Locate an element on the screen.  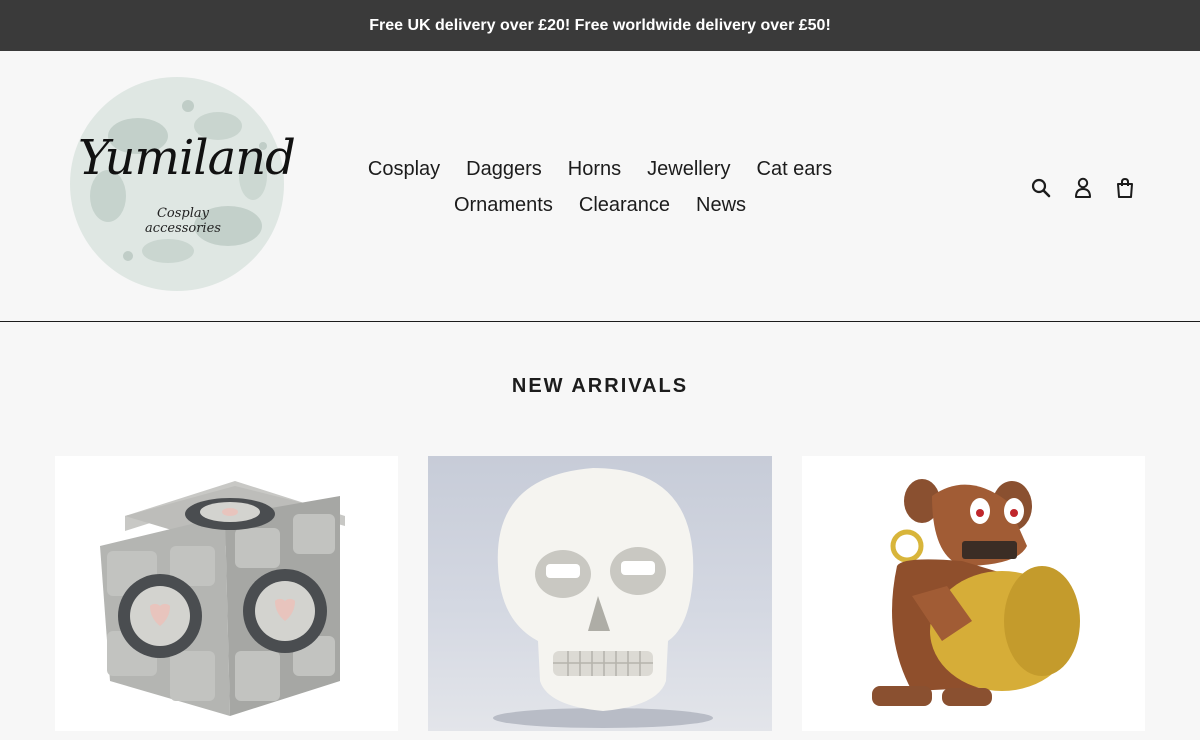
nav-item-cosplay: Cosplay is located at coordinates (404, 169).